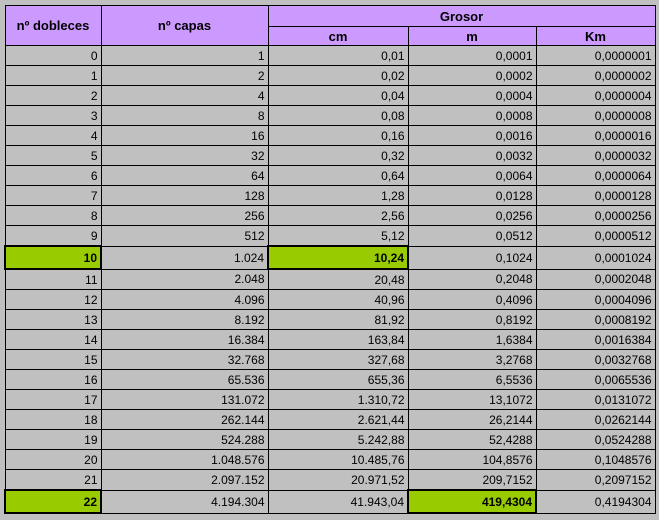 This screenshot has width=659, height=520. I want to click on cell-capas: 8.192, so click(184, 319).